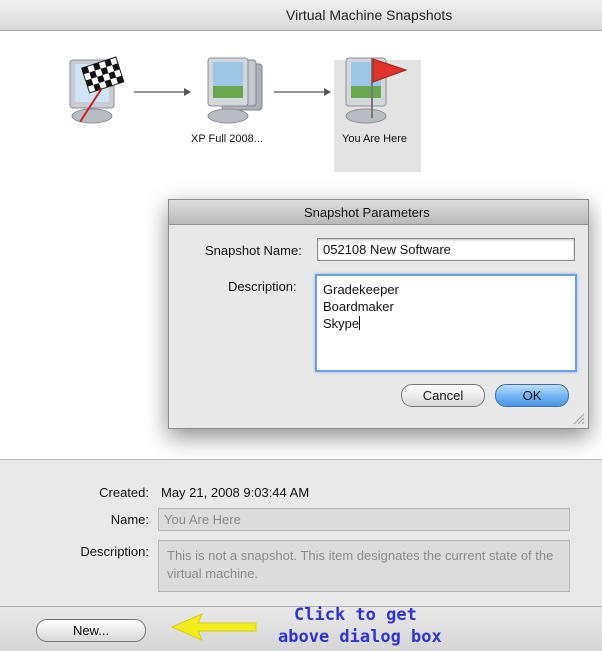  What do you see at coordinates (375, 139) in the screenshot?
I see `snapshot-node-label: You Are Here` at bounding box center [375, 139].